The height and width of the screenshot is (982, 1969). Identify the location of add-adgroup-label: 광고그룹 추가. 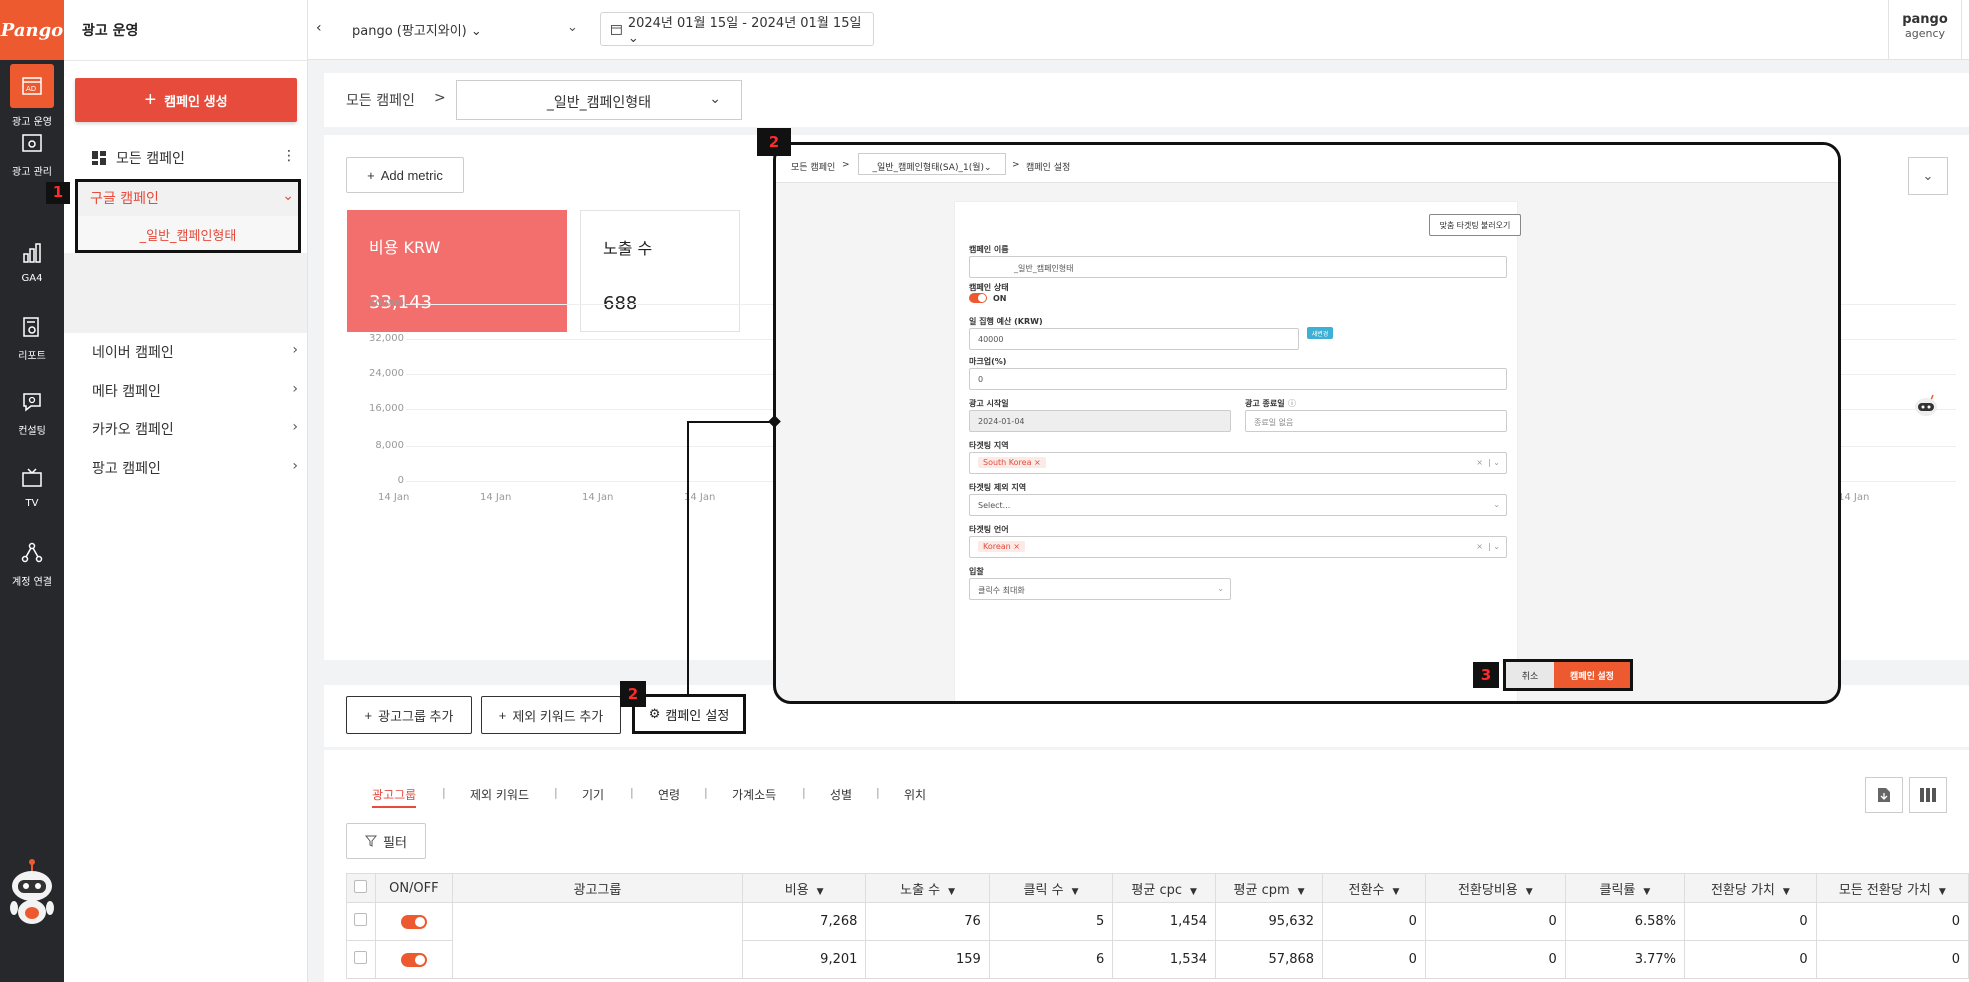
(416, 716).